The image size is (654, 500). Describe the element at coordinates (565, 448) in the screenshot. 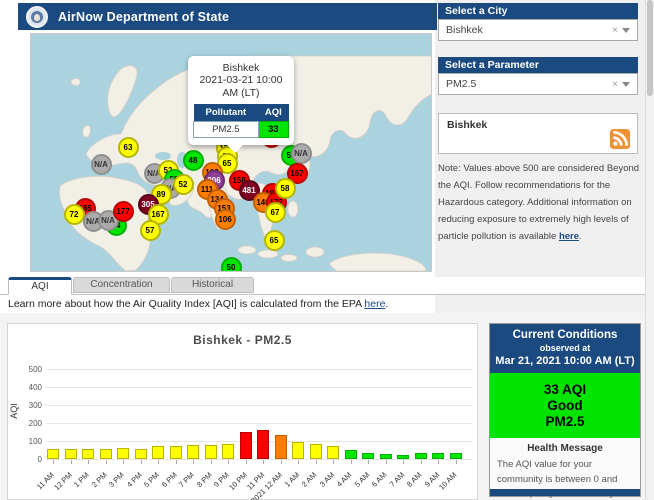

I see `health-message-title: Health Message` at that location.